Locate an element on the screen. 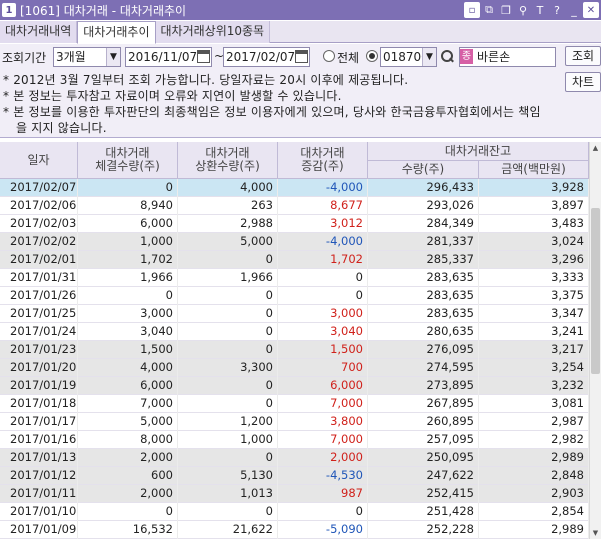 The image size is (601, 539). table-row: 2017/02/06 8,940 263 8,677 293,026 3,897 is located at coordinates (294, 206).